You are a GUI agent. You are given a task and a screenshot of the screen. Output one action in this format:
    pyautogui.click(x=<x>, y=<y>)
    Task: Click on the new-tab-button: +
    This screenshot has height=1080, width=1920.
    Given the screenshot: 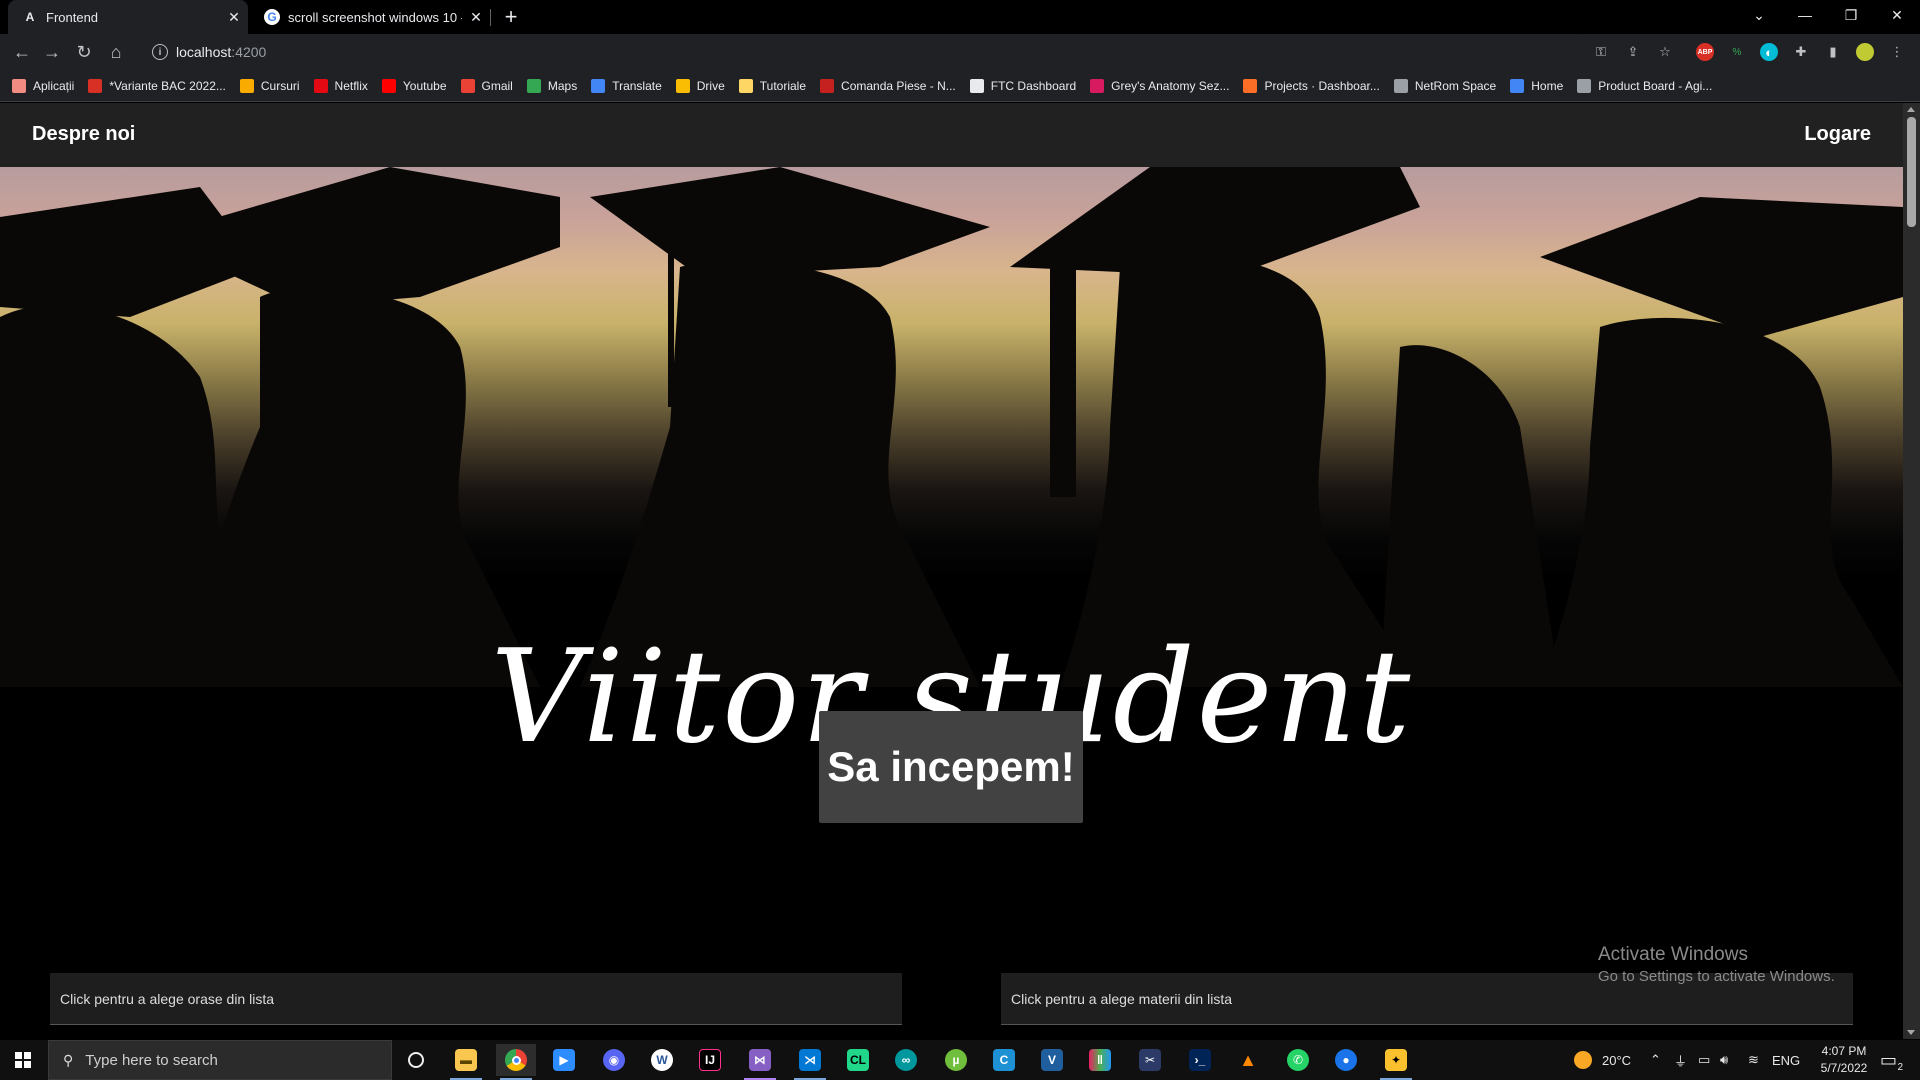 What is the action you would take?
    pyautogui.click(x=511, y=17)
    